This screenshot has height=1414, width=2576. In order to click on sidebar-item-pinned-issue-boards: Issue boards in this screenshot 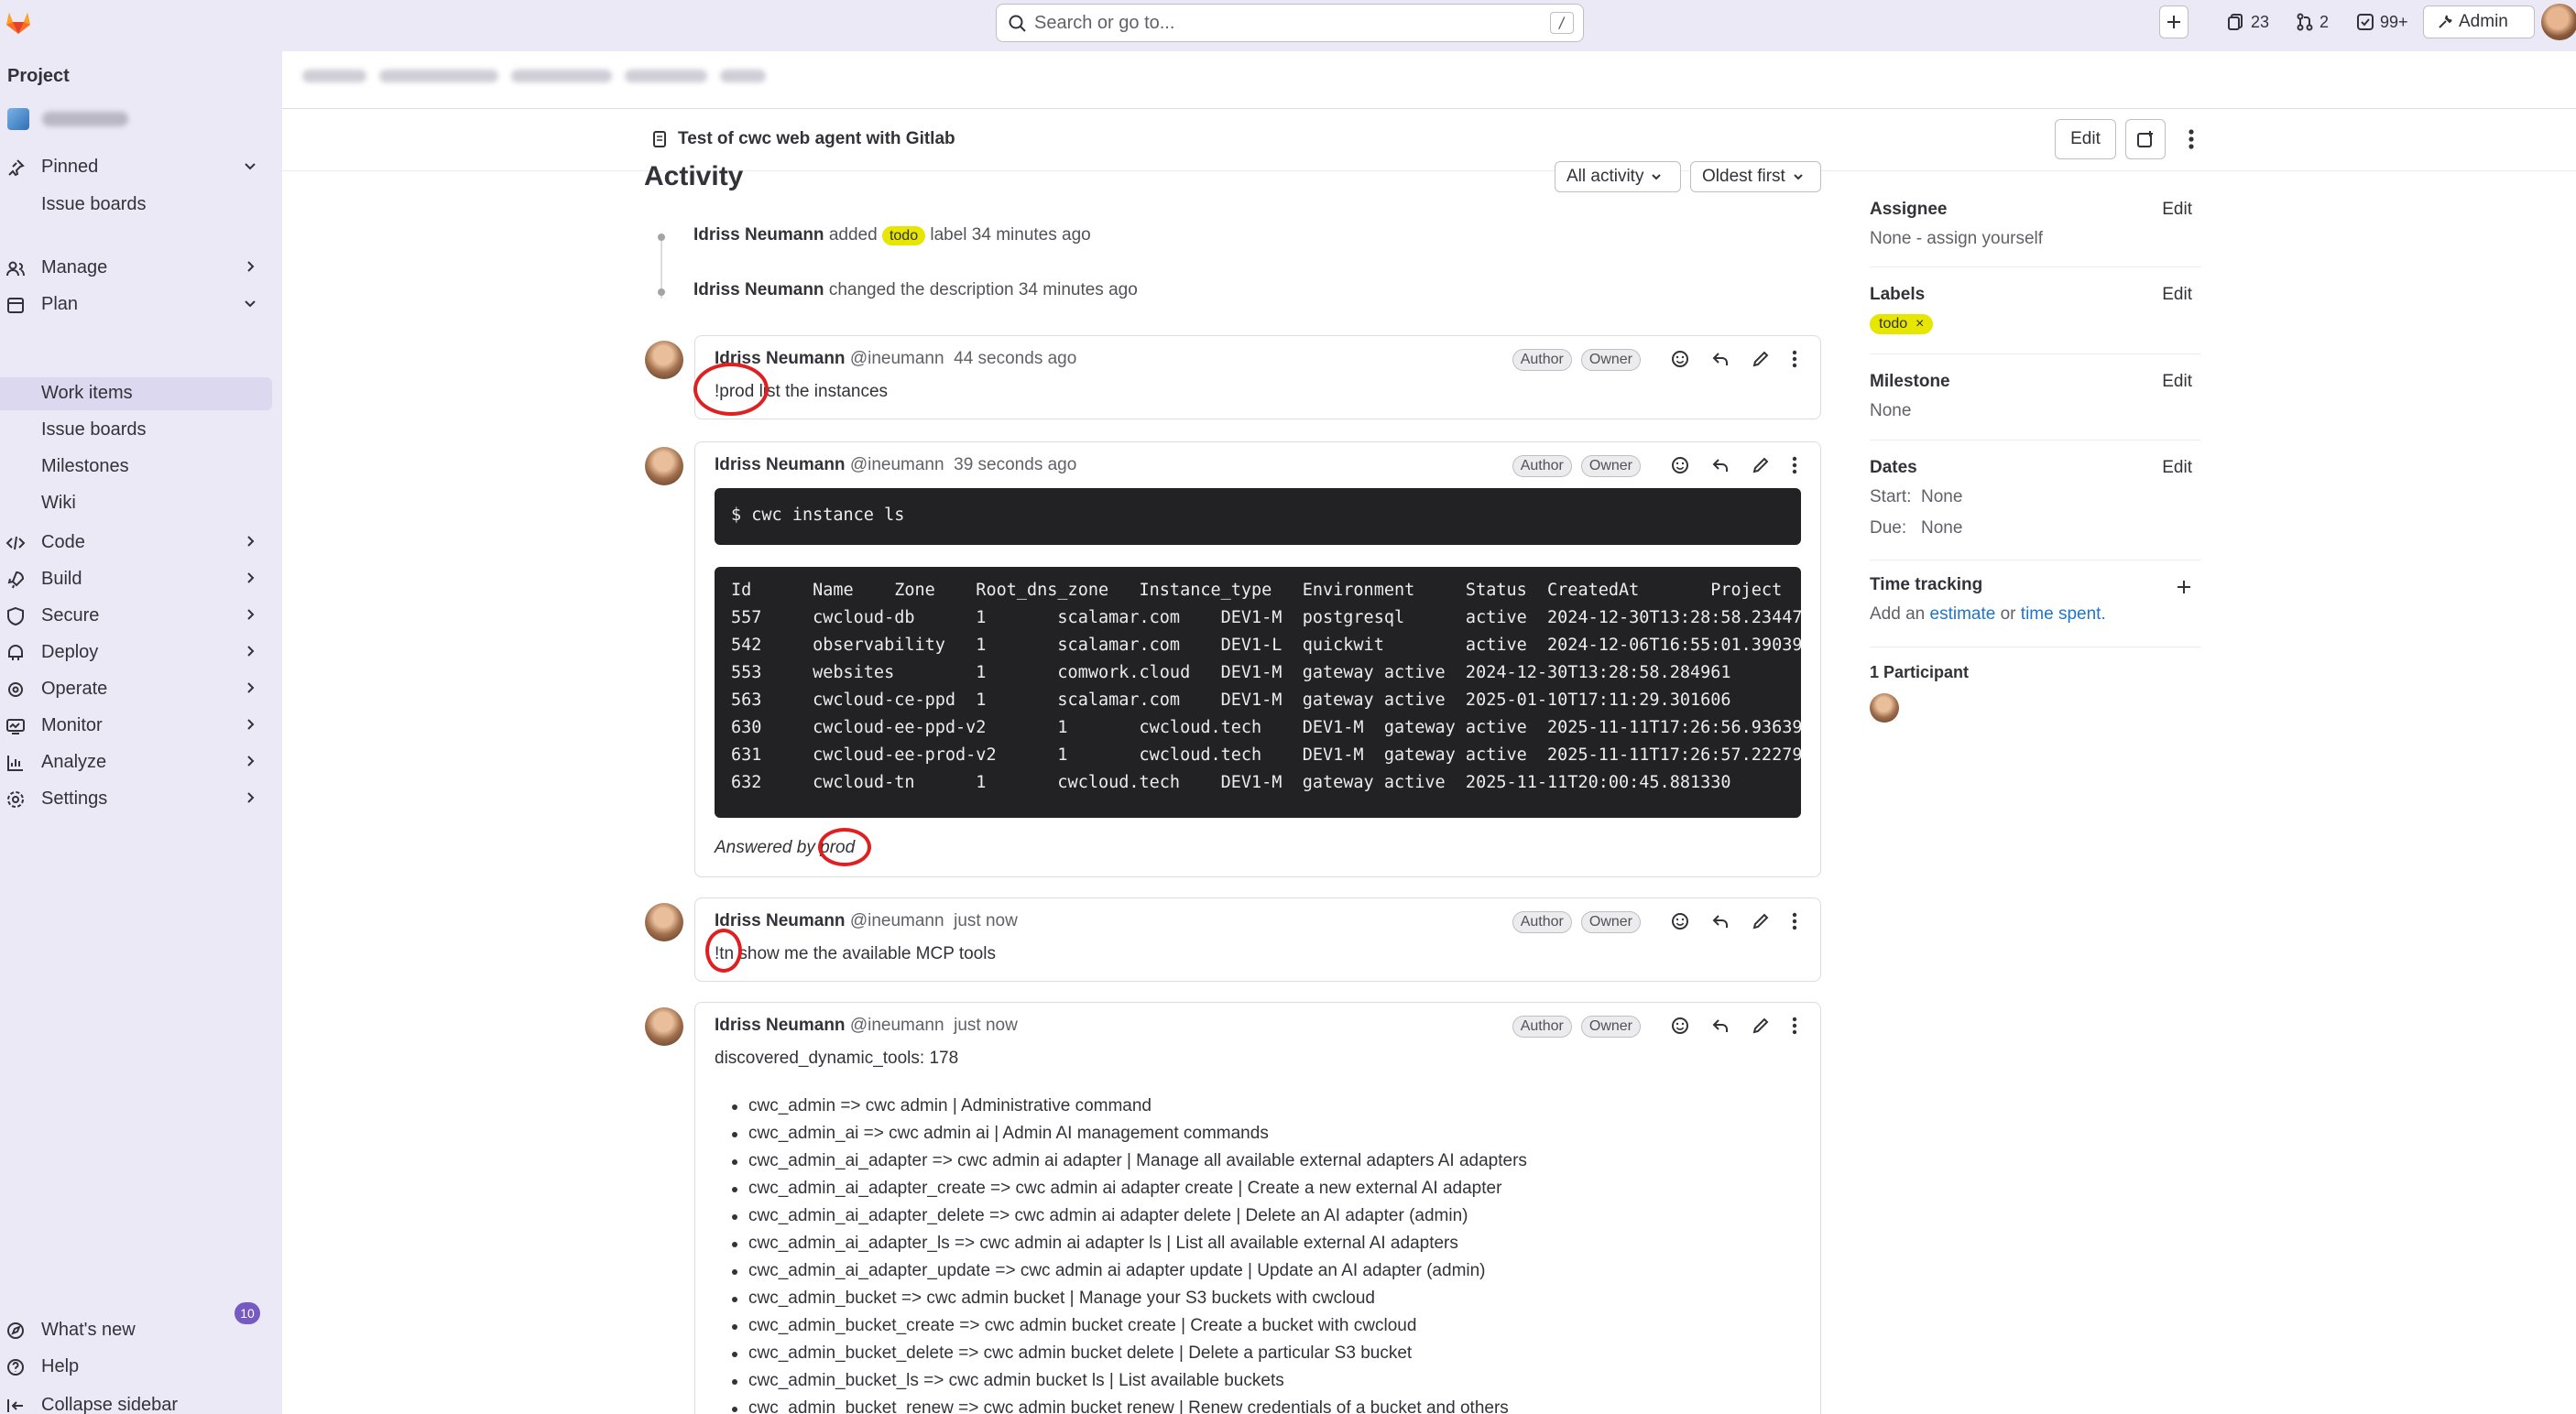, I will do `click(94, 204)`.